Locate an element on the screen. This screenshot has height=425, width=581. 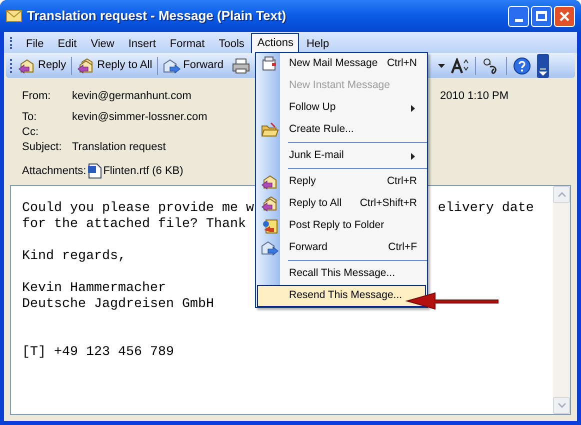
message-line: Could you please provide me w is located at coordinates (138, 208).